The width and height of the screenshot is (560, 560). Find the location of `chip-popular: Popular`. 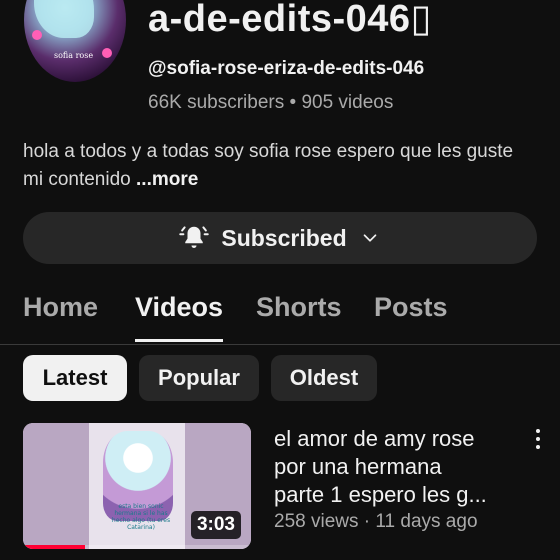

chip-popular: Popular is located at coordinates (199, 378).